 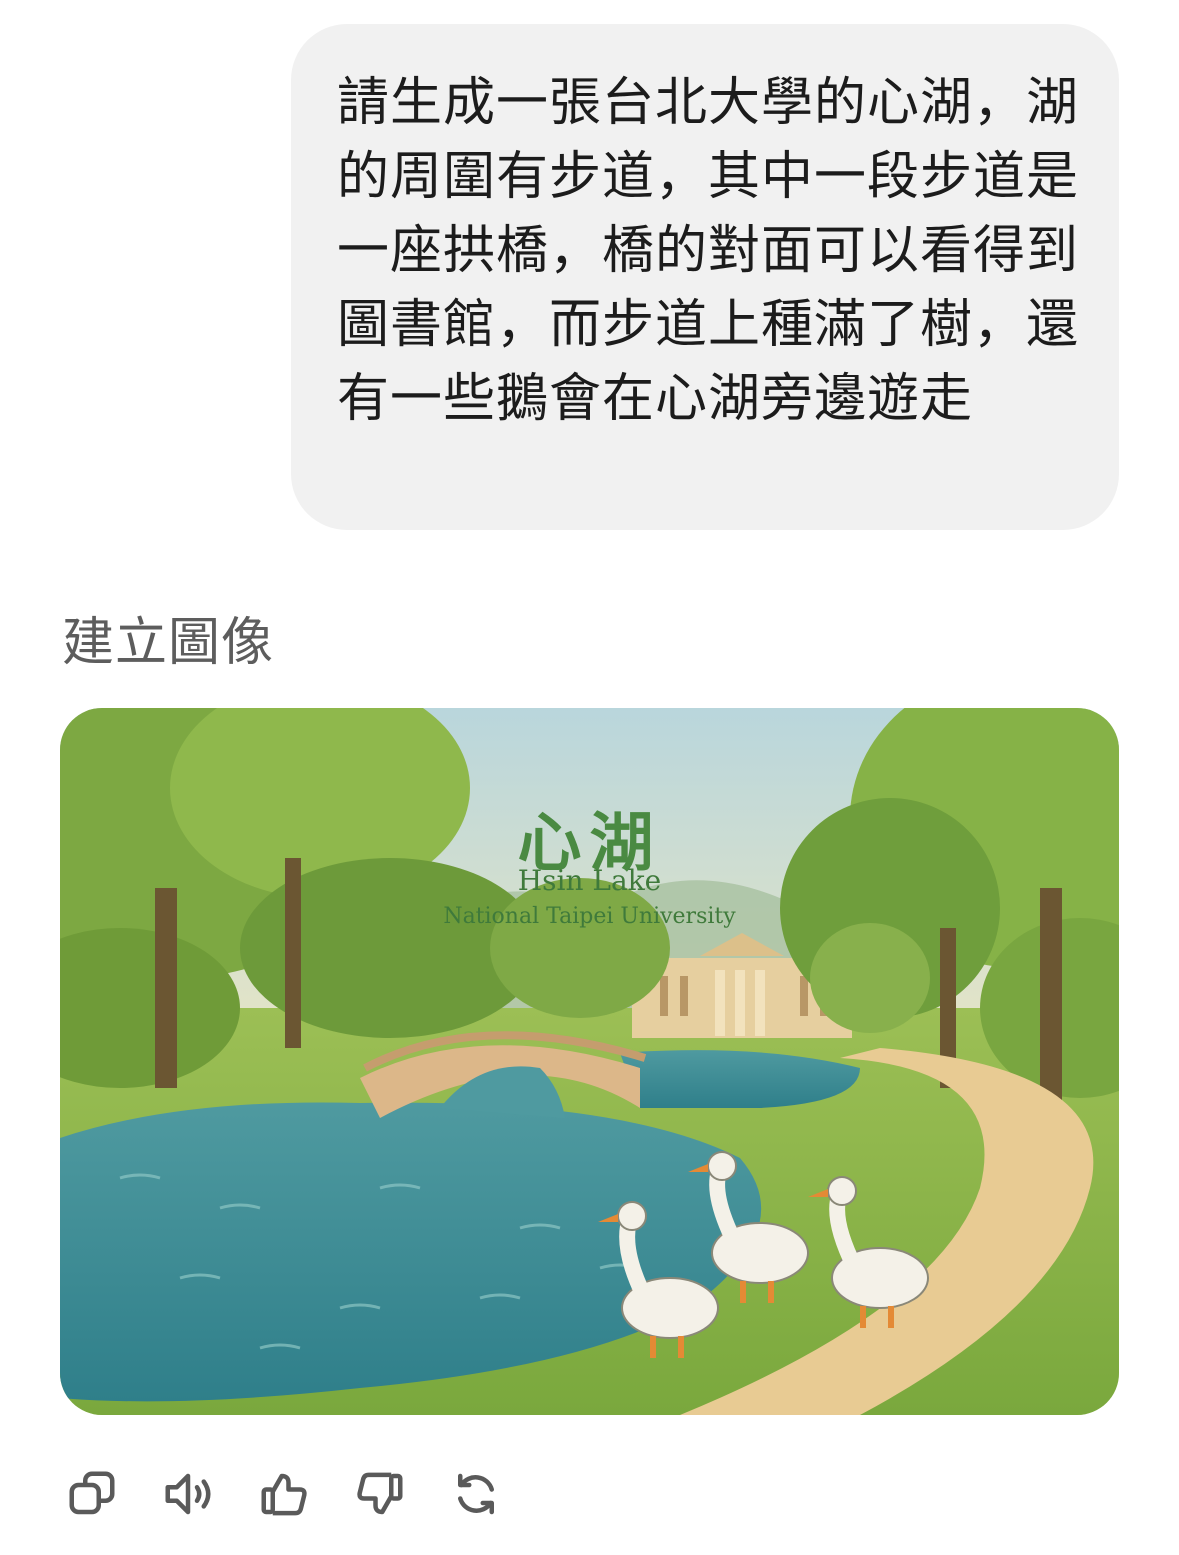 I want to click on regenerate-icon, so click(x=476, y=1494).